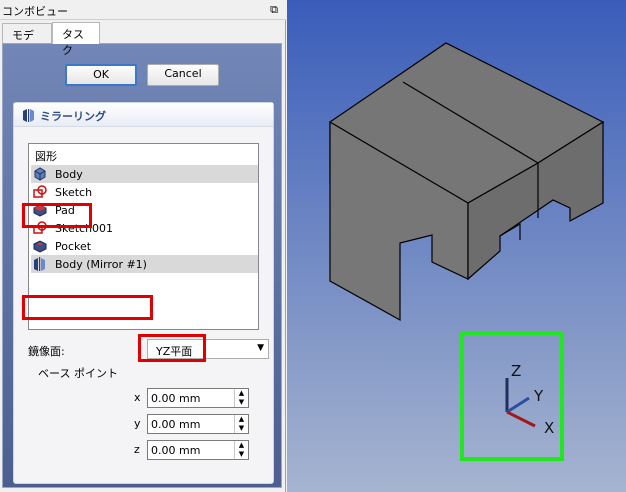 This screenshot has width=626, height=492. What do you see at coordinates (274, 10) in the screenshot?
I see `float-window-icon: ⧉` at bounding box center [274, 10].